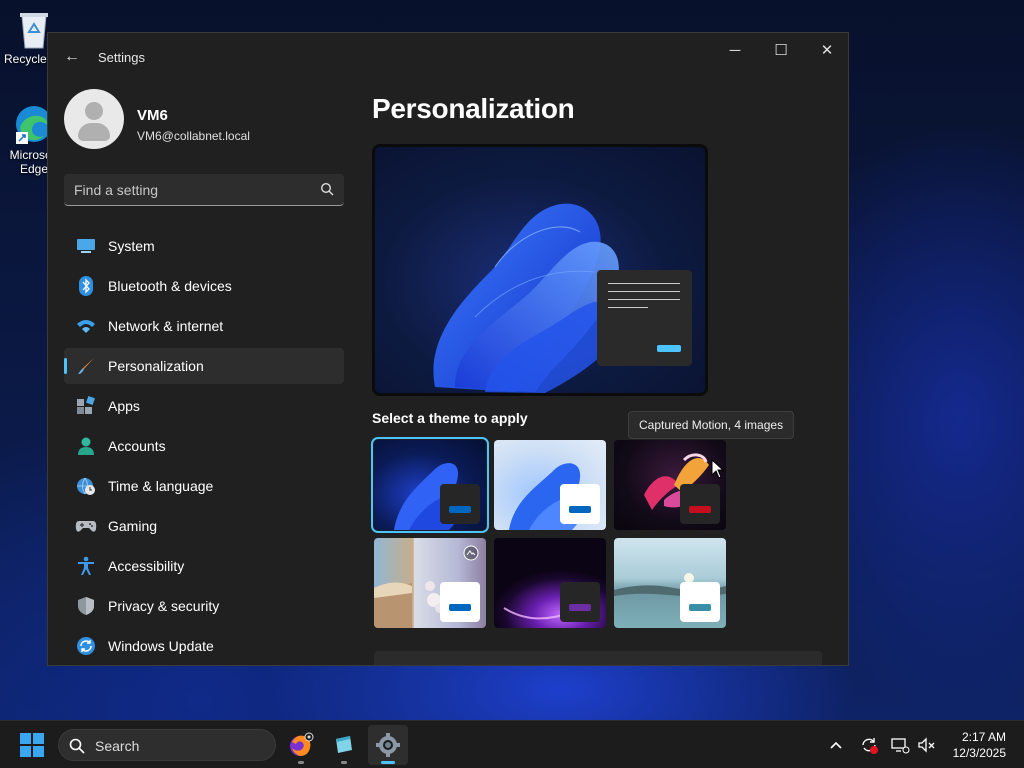  I want to click on windows-logo-icon, so click(32, 745).